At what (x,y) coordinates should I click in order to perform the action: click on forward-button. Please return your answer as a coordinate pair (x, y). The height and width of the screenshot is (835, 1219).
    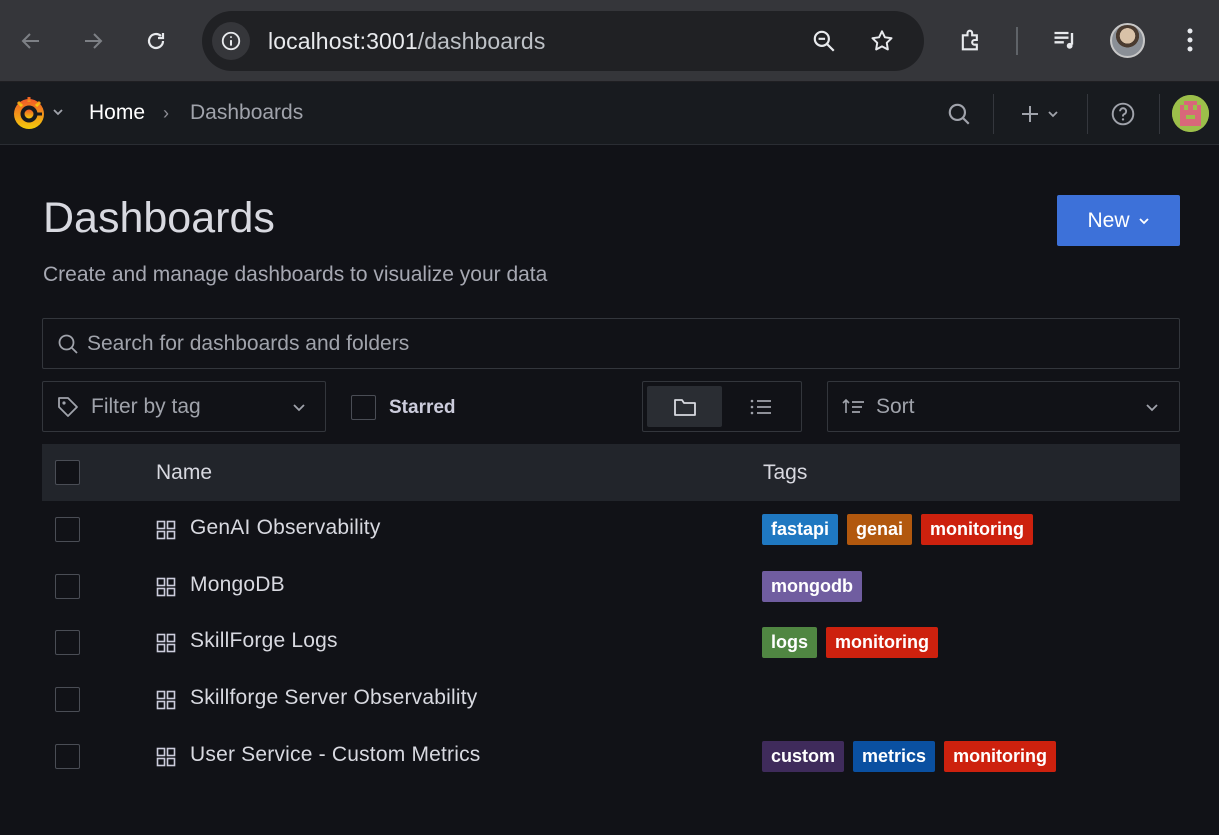
    Looking at the image, I should click on (93, 41).